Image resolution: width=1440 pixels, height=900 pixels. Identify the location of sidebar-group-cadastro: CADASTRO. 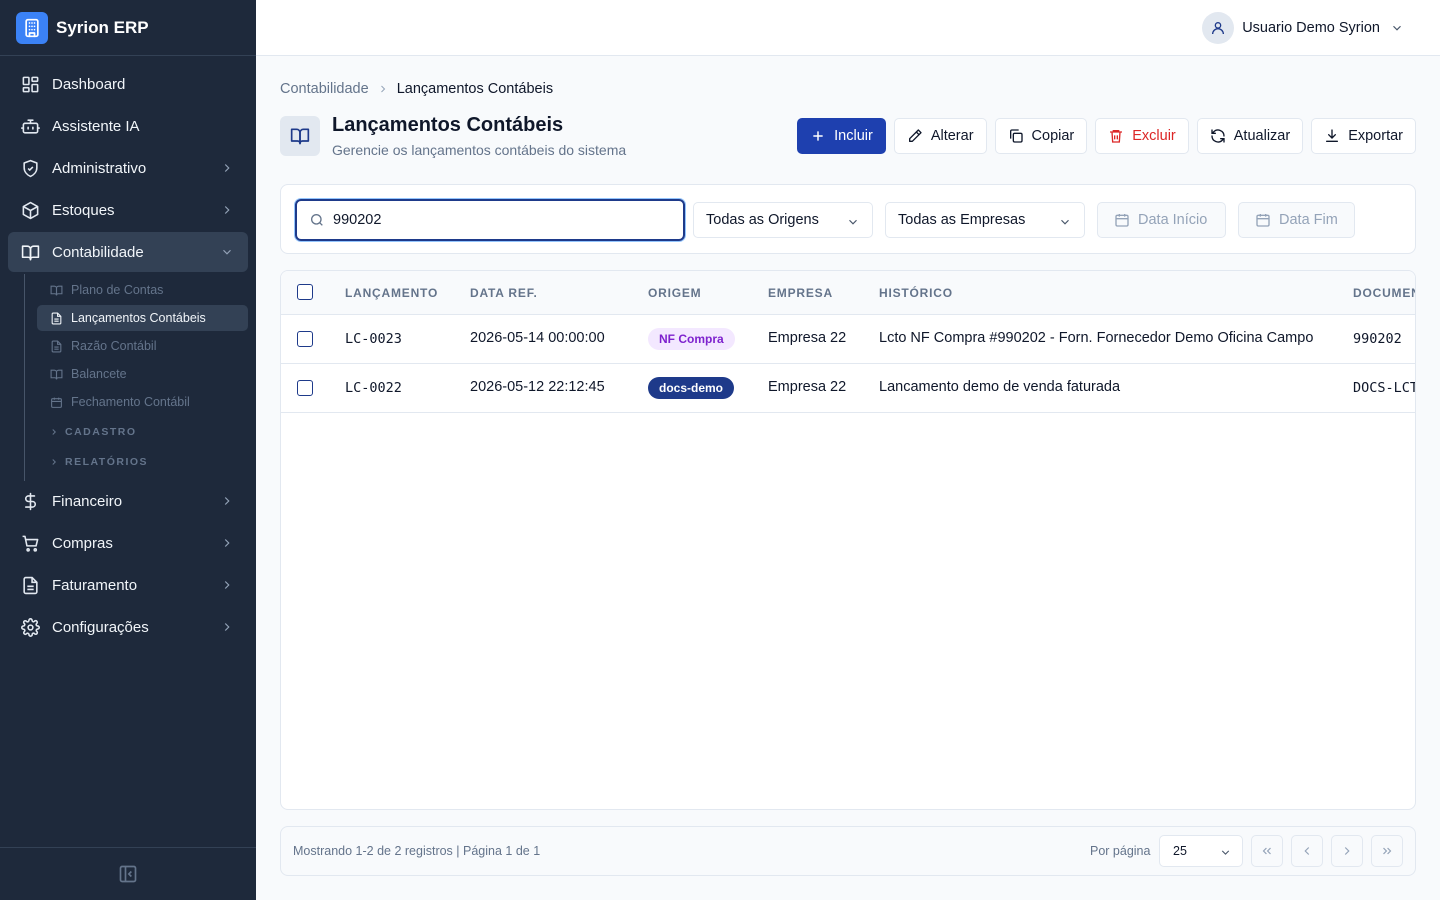
(142, 432).